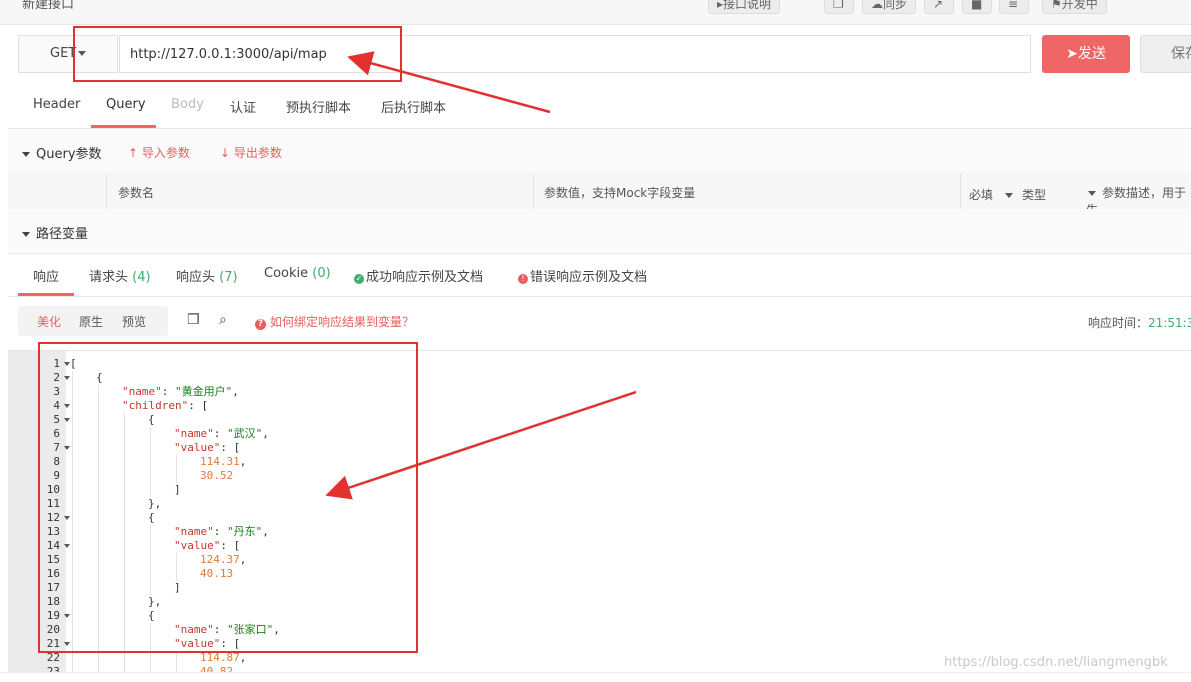 The width and height of the screenshot is (1191, 682). Describe the element at coordinates (1056, 662) in the screenshot. I see `watermark: https://blog.csdn.net/liangmengbk` at that location.